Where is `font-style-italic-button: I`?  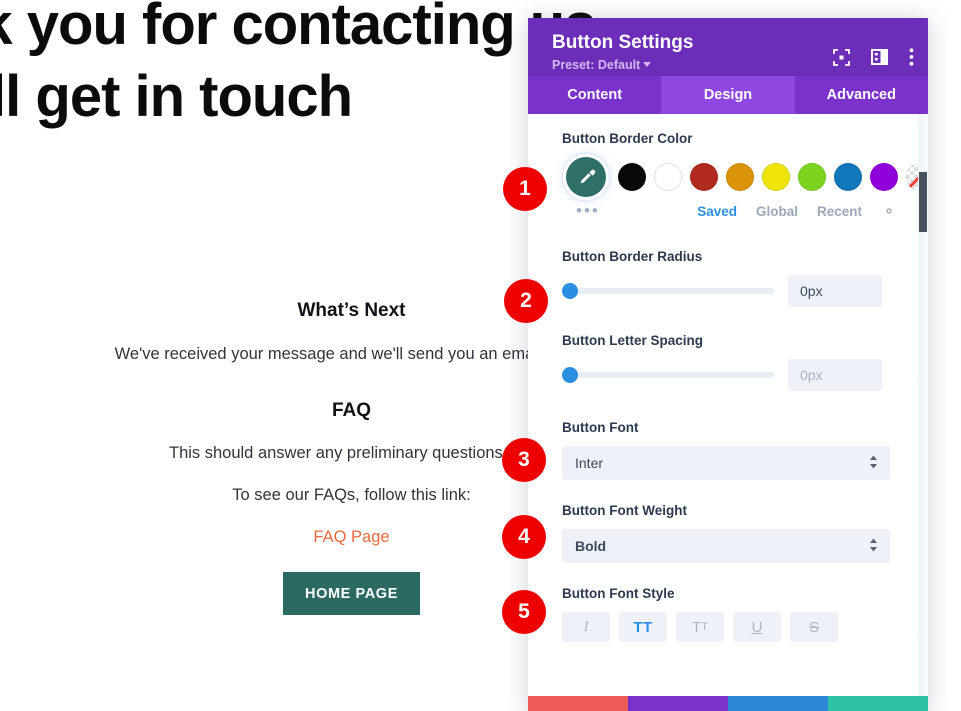
font-style-italic-button: I is located at coordinates (586, 627).